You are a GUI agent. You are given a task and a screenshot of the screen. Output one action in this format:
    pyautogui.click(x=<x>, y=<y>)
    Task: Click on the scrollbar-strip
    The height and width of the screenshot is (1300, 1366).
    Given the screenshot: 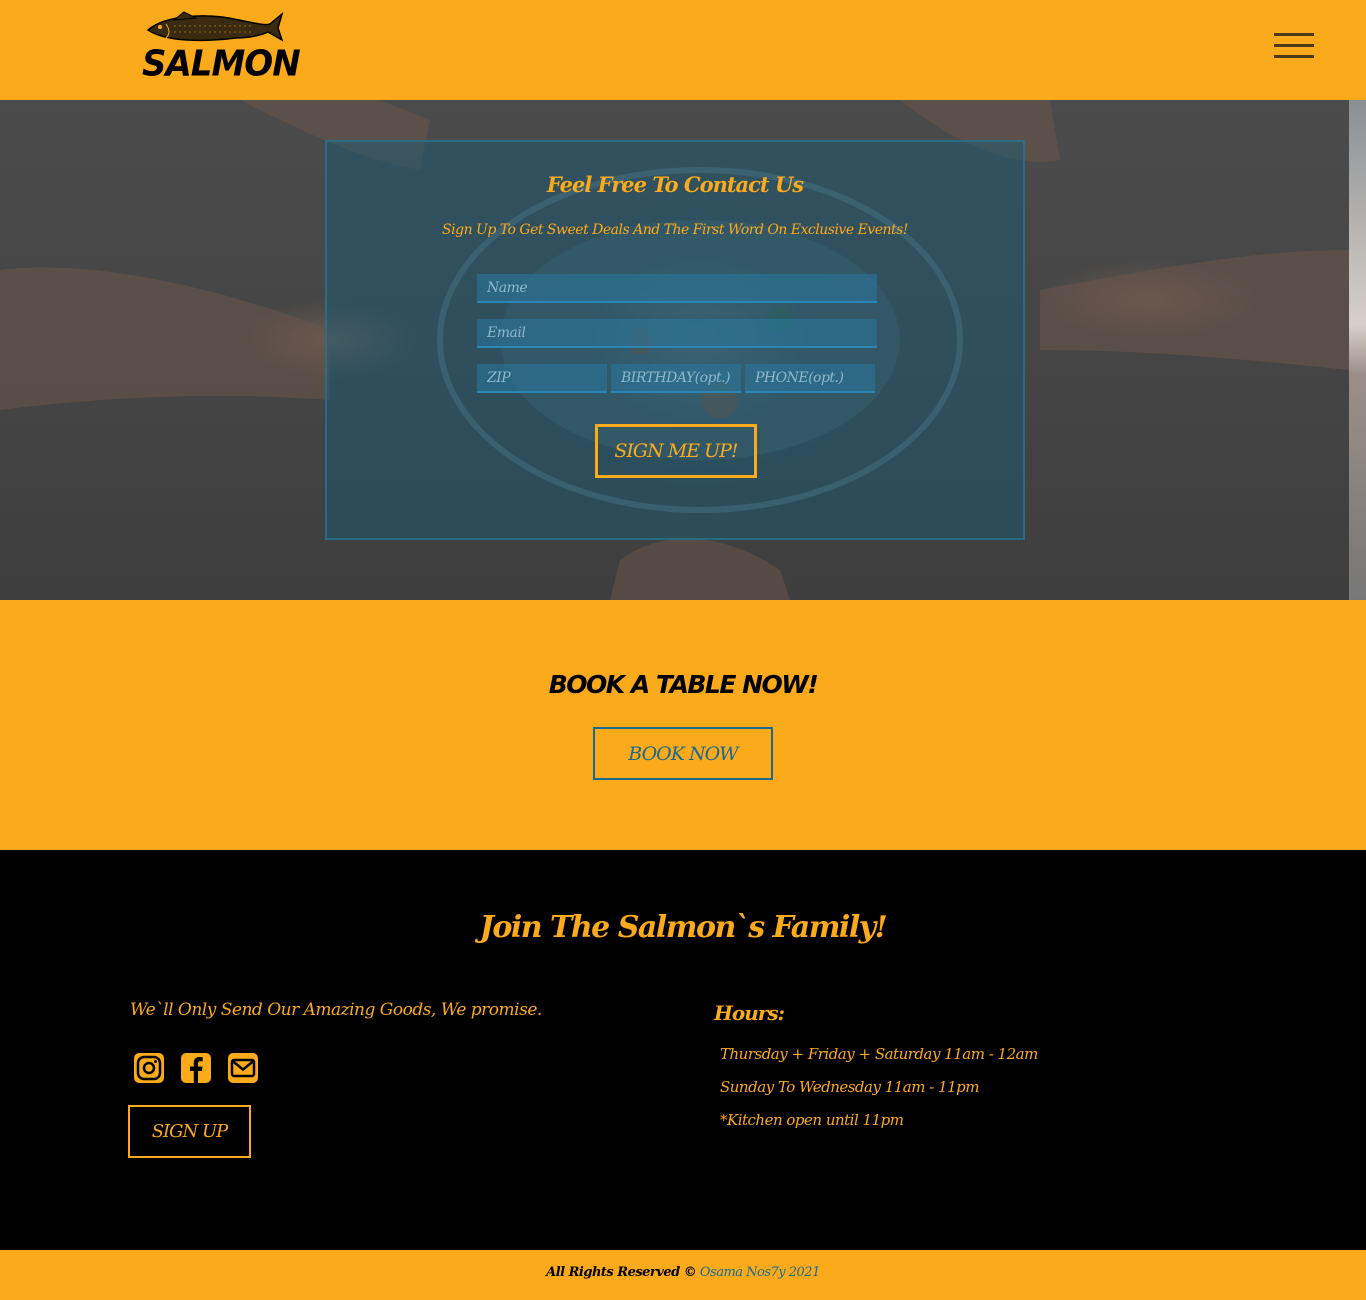 What is the action you would take?
    pyautogui.click(x=1357, y=350)
    